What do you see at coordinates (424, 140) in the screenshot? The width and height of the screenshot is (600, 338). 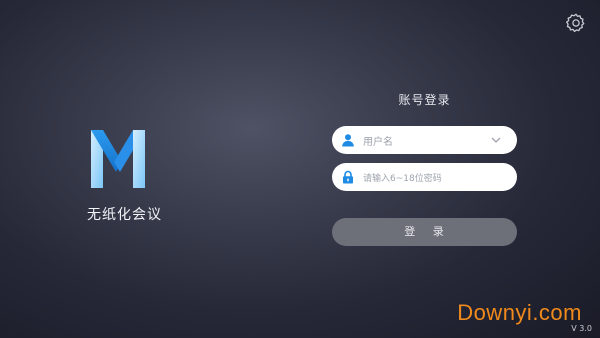 I see `username-field: 用户名` at bounding box center [424, 140].